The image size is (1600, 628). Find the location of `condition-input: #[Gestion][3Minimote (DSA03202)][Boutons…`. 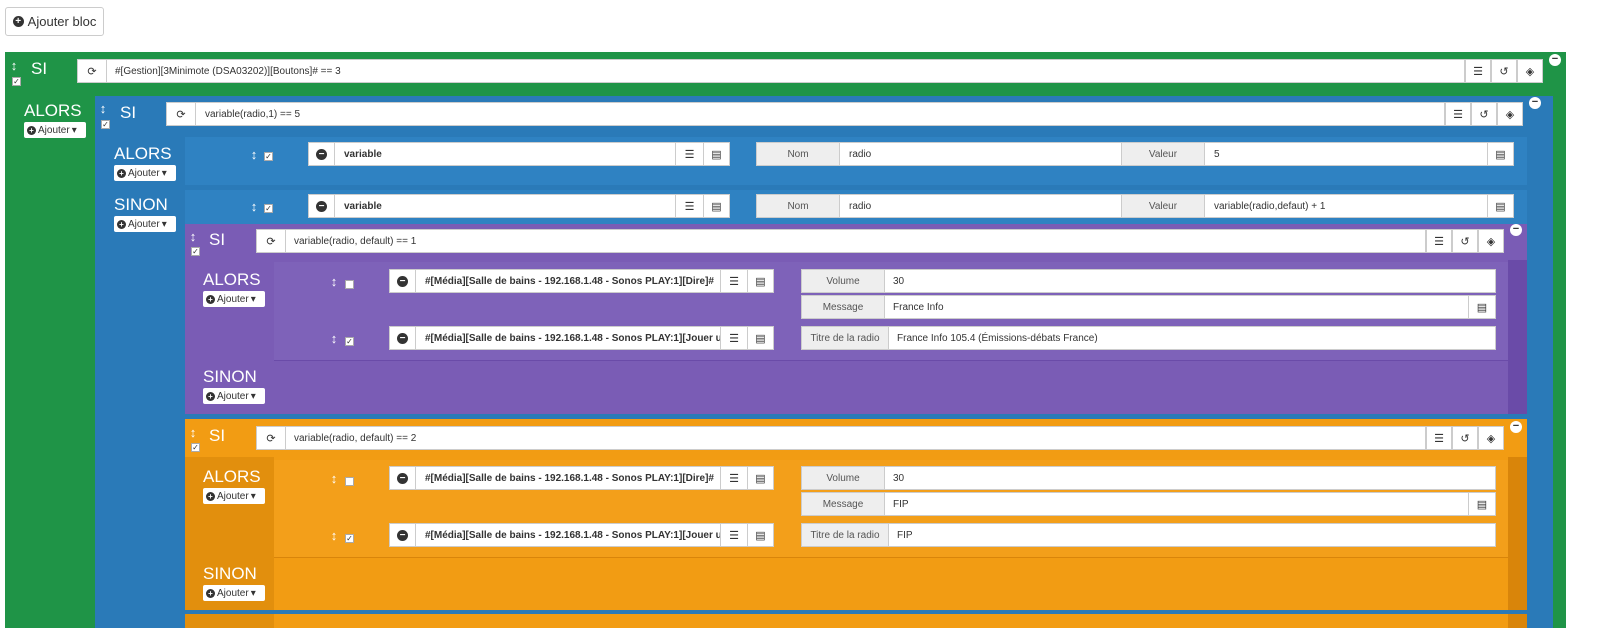

condition-input: #[Gestion][3Minimote (DSA03202)][Boutons… is located at coordinates (785, 71).